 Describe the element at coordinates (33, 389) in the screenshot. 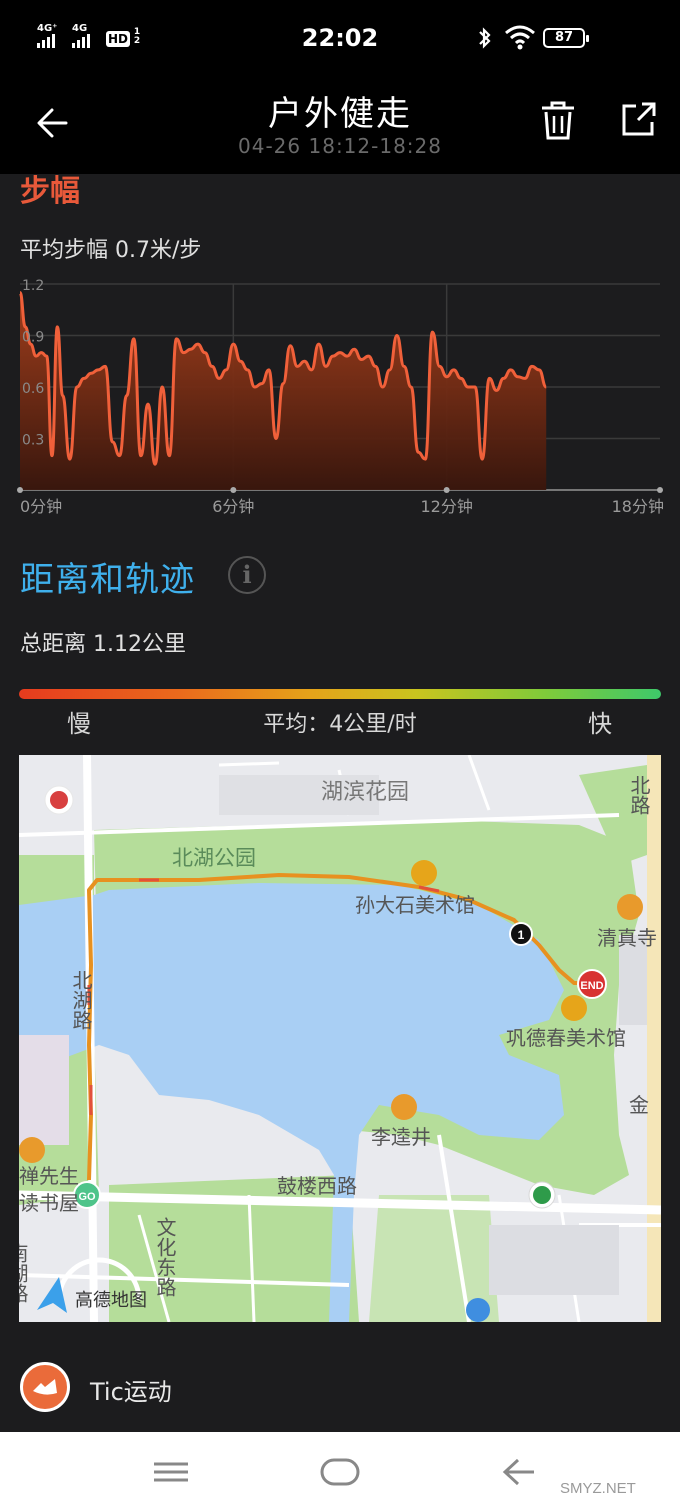

I see `y-tick-label: 0.6` at that location.